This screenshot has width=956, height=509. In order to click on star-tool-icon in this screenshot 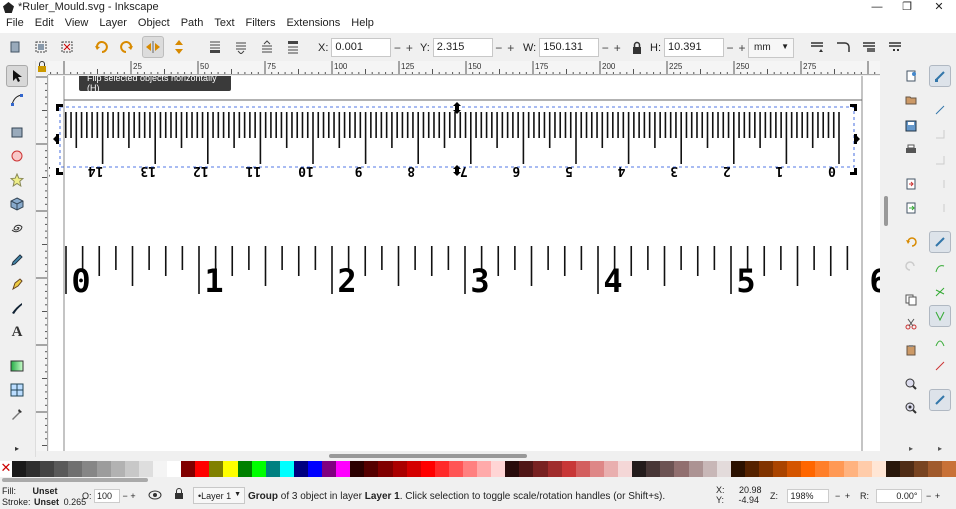, I will do `click(17, 180)`.